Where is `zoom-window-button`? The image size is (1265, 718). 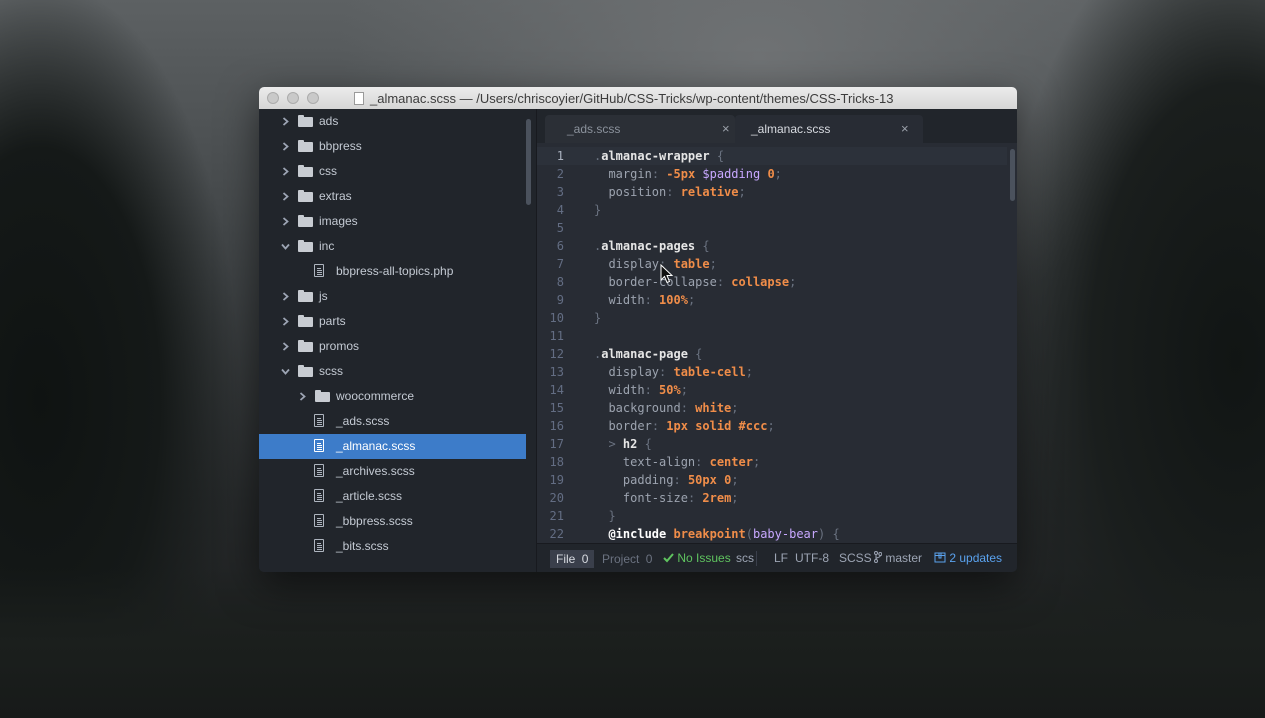 zoom-window-button is located at coordinates (313, 98).